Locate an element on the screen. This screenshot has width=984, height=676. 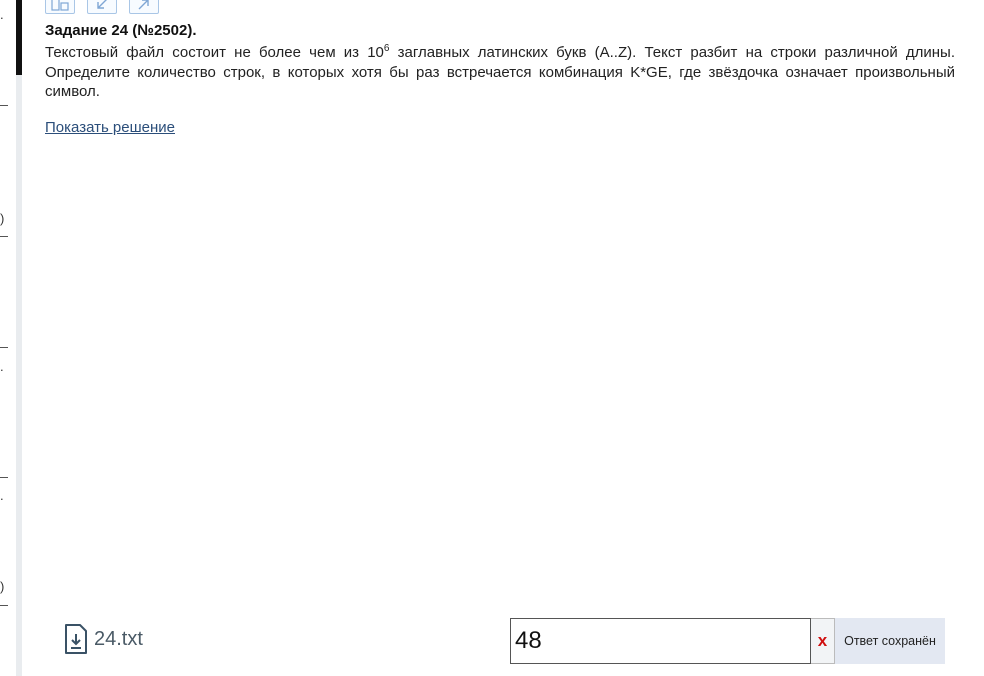
task-toolbar is located at coordinates (102, 7).